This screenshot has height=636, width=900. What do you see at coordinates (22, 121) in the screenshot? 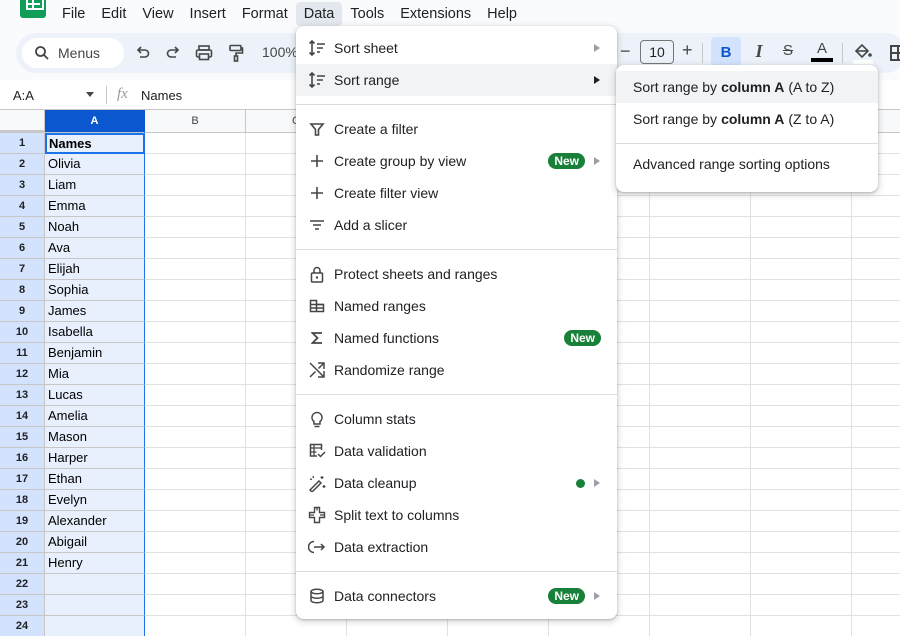
I see `select-all-corner` at bounding box center [22, 121].